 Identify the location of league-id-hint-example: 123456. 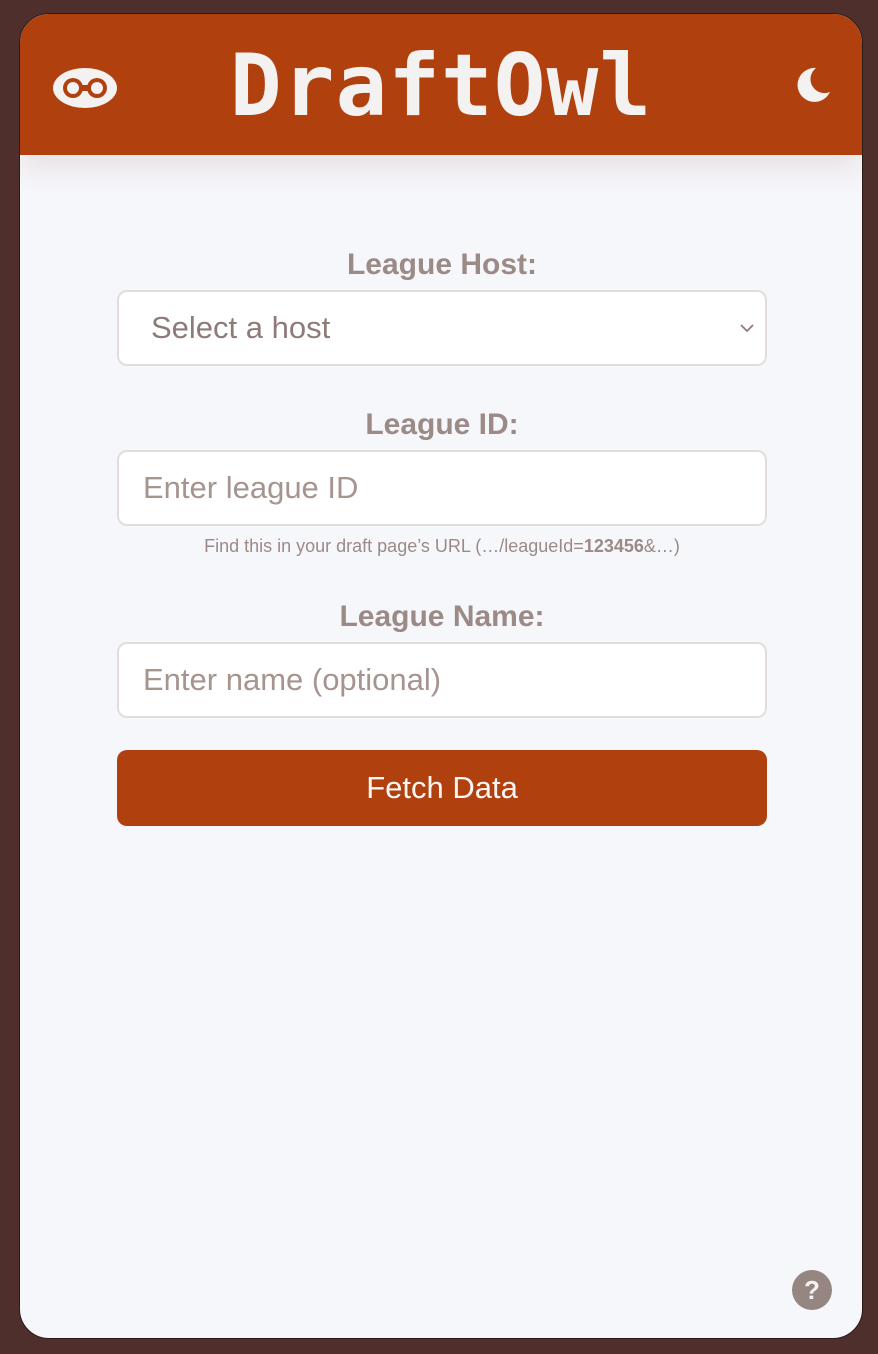
(613, 546).